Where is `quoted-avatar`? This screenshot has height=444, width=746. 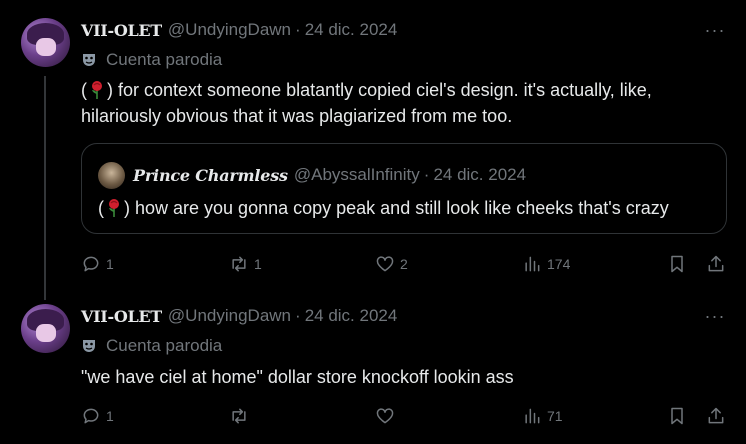
quoted-avatar is located at coordinates (111, 175).